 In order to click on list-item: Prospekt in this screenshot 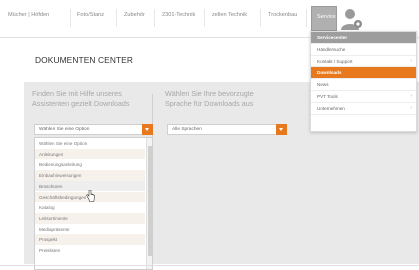, I will do `click(90, 239)`.